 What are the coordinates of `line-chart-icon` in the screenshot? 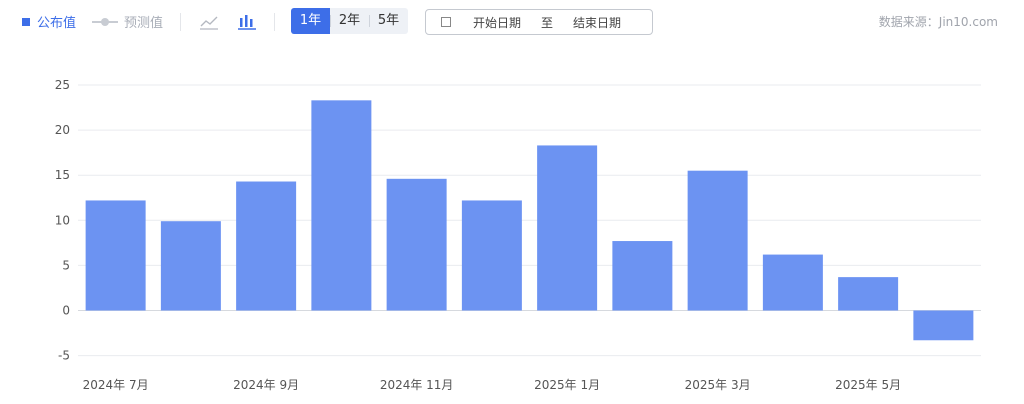 It's located at (209, 21).